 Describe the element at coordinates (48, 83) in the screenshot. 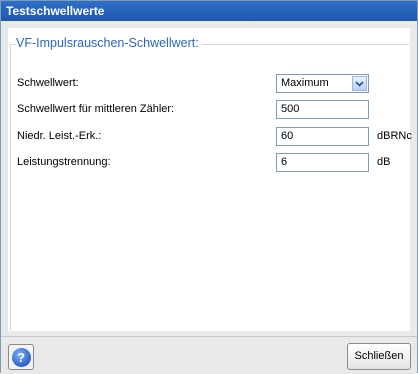

I see `threshold-label: Schwellwert:` at that location.